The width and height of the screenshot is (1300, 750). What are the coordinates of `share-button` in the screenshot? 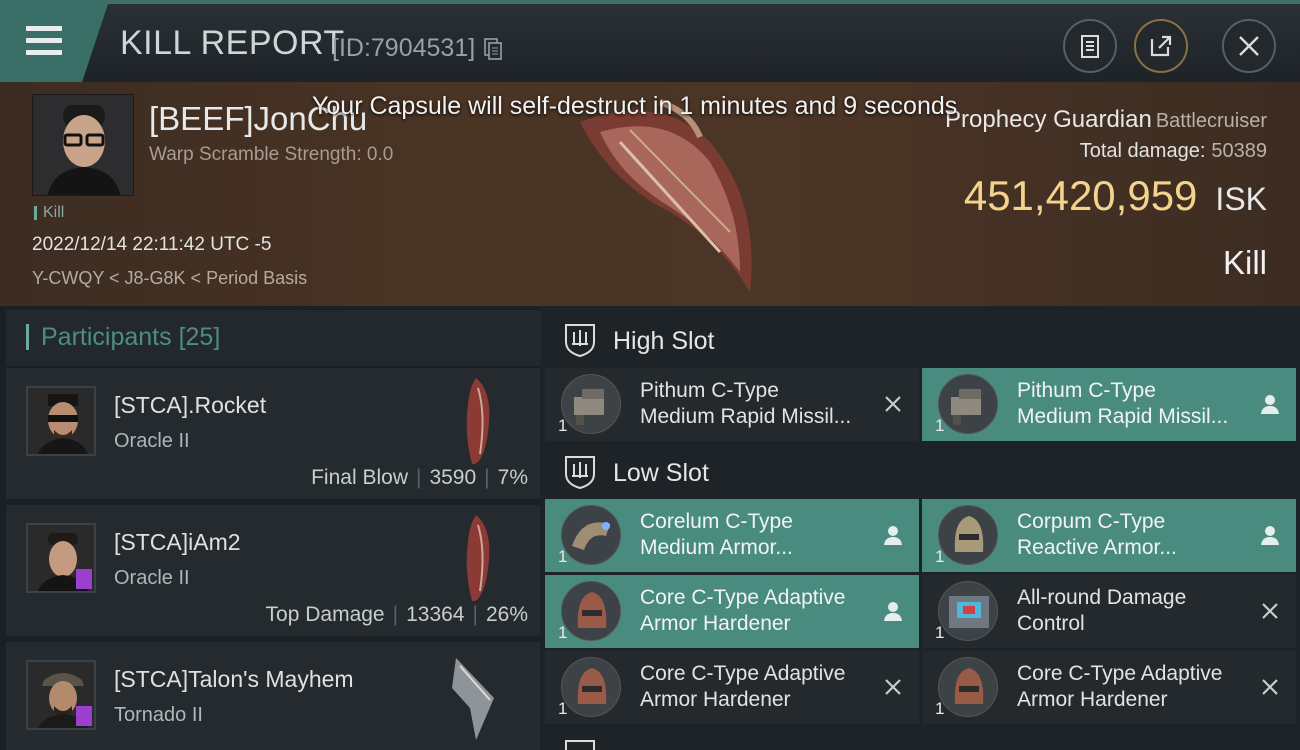 It's located at (1161, 46).